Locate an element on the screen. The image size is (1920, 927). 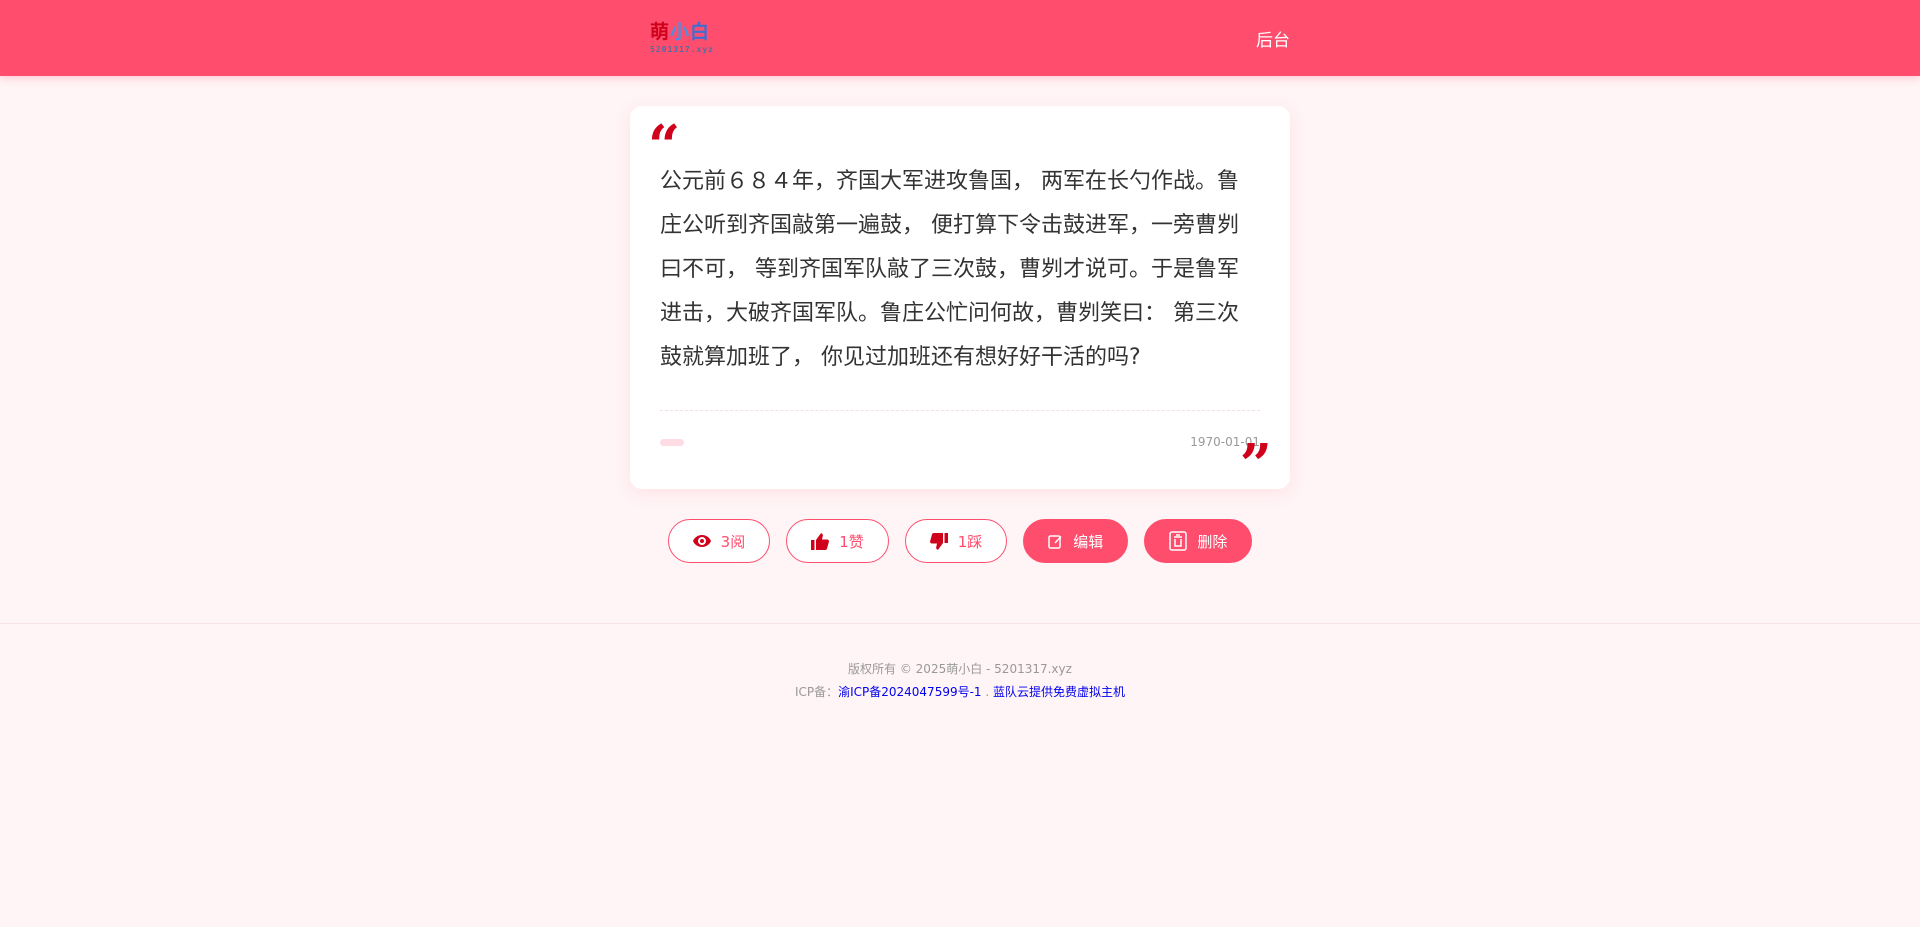
delete-button: 删除 is located at coordinates (1198, 541).